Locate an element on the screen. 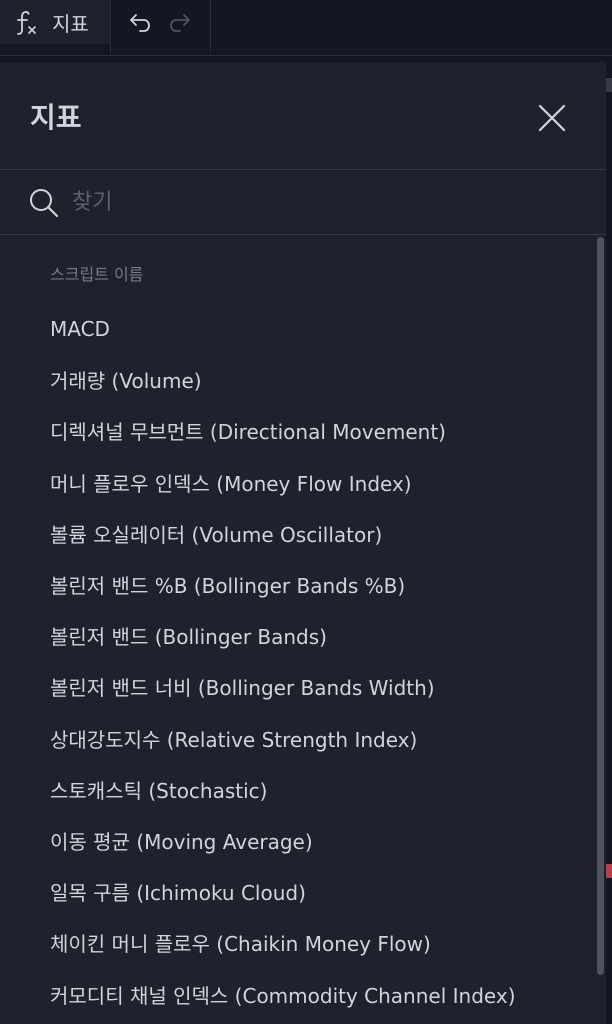 The height and width of the screenshot is (1024, 612). list-item: 체이킨 머니 플로우 (Chaikin Money Flow) is located at coordinates (297, 942).